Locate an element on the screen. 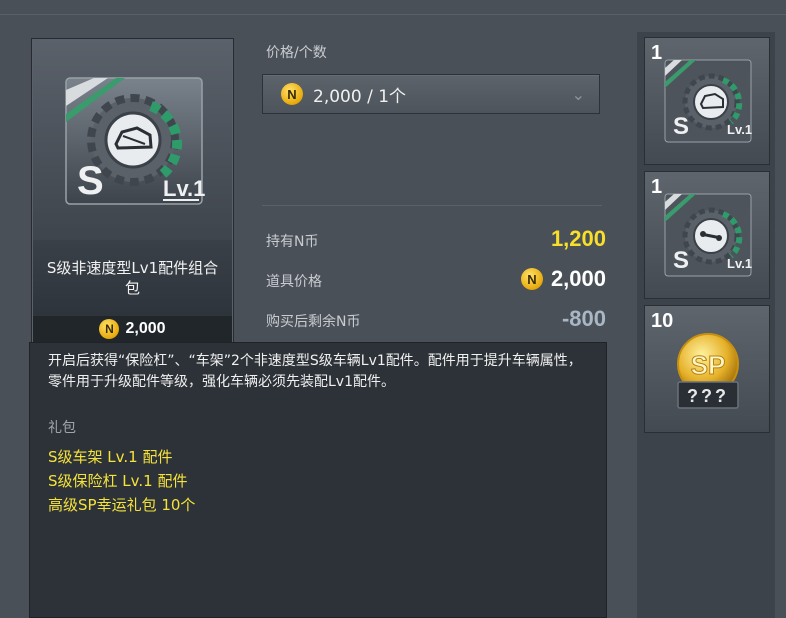  price-count-label: 价格/个数 is located at coordinates (296, 53).